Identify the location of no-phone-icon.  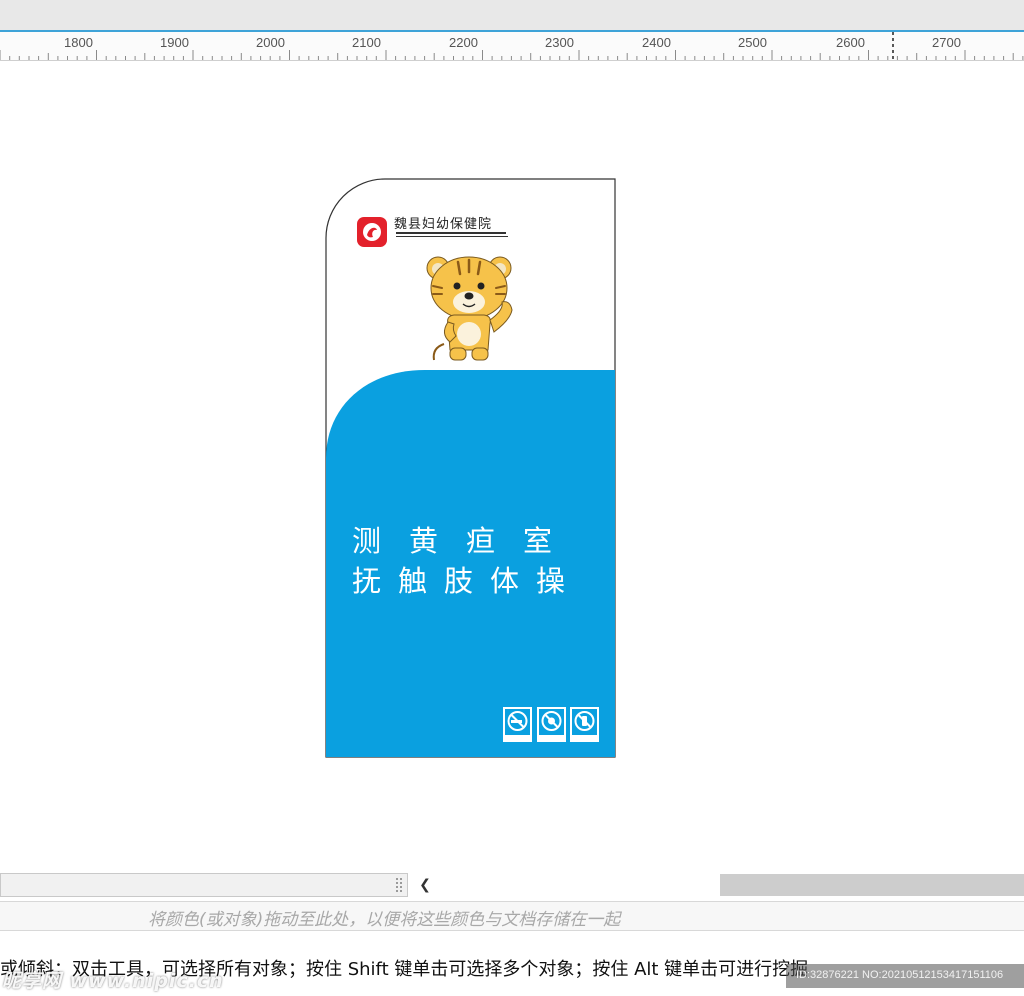
(584, 724).